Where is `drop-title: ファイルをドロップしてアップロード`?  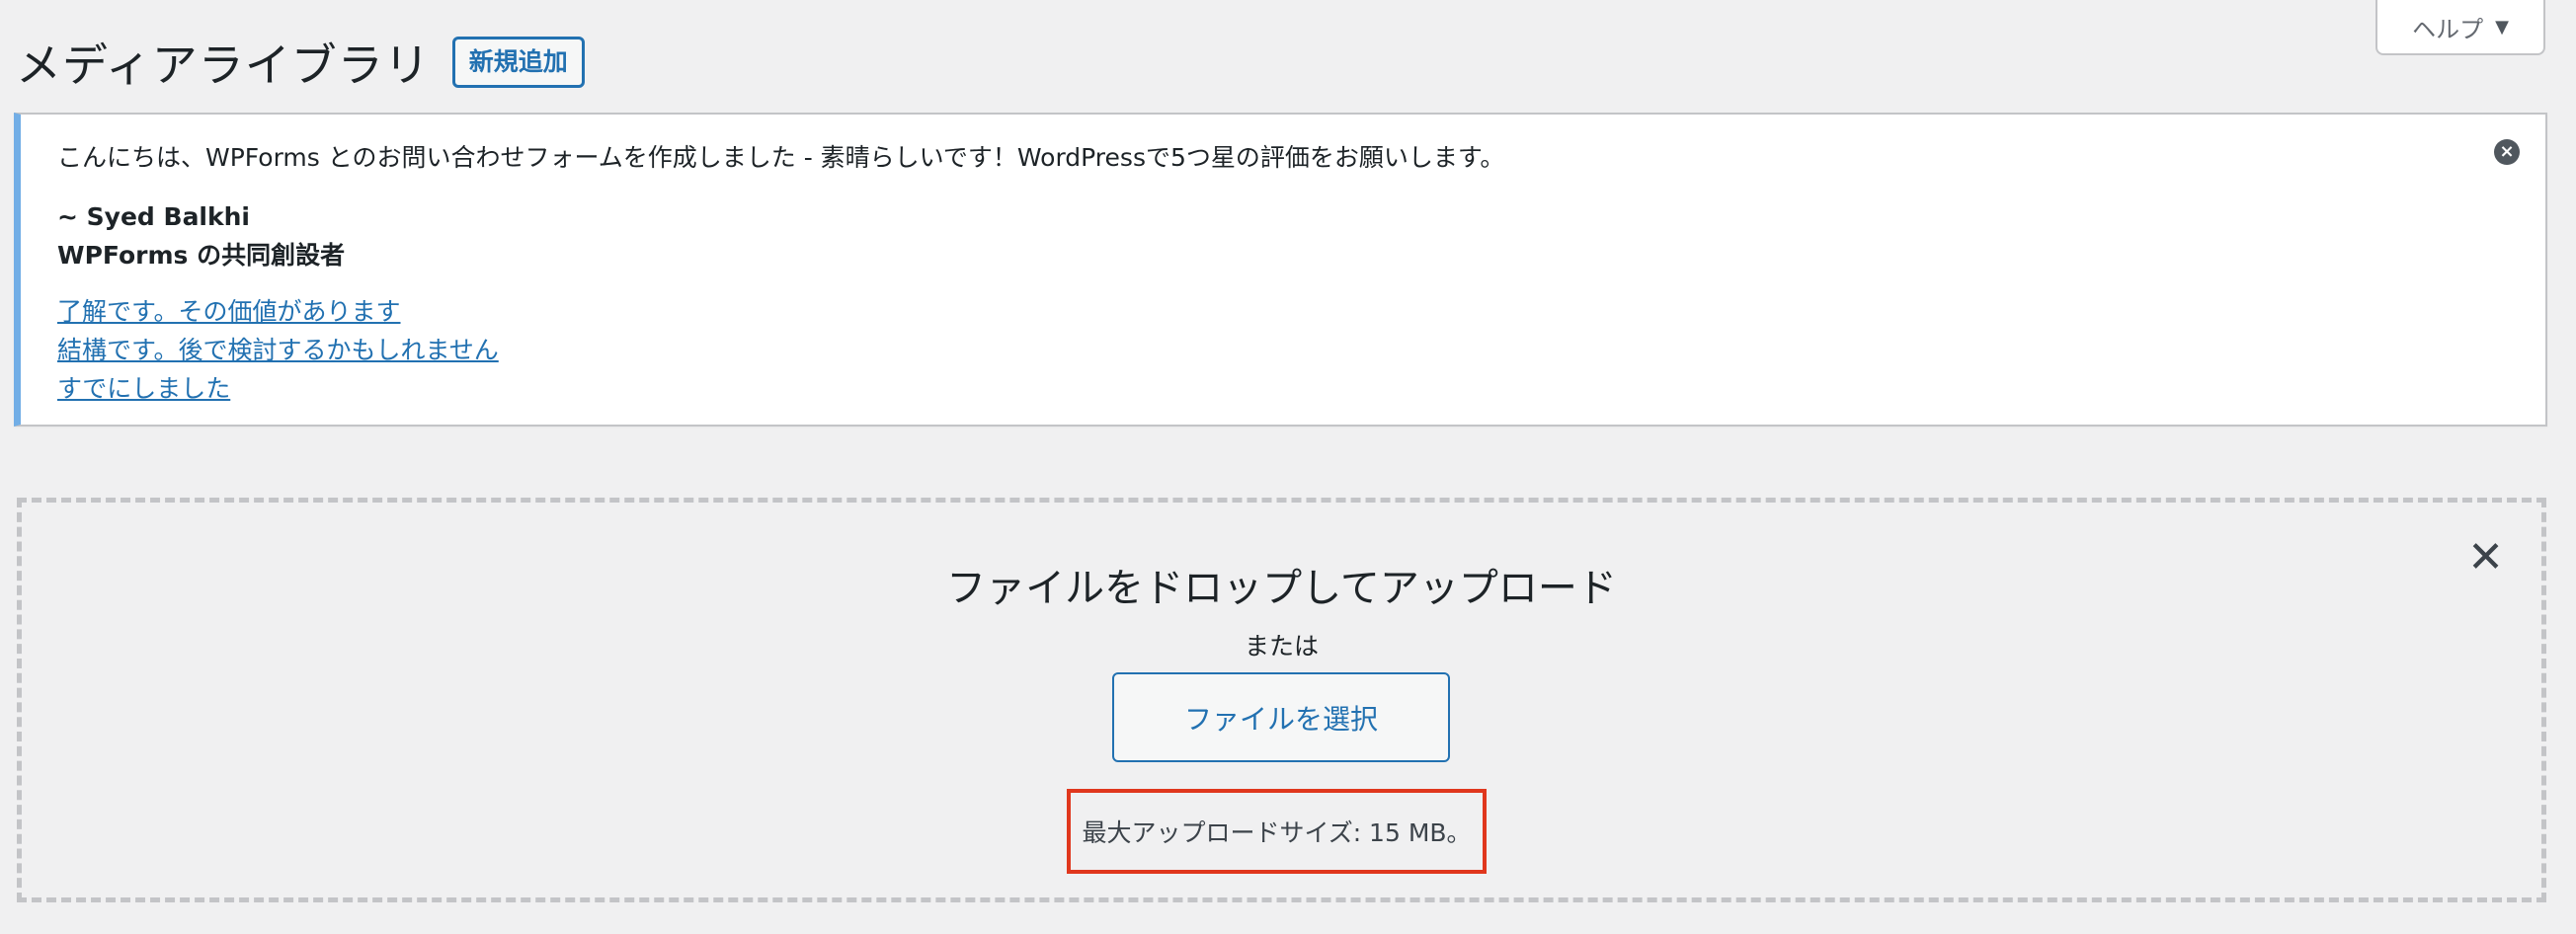
drop-title: ファイルをドロップしてアップロード is located at coordinates (1281, 589).